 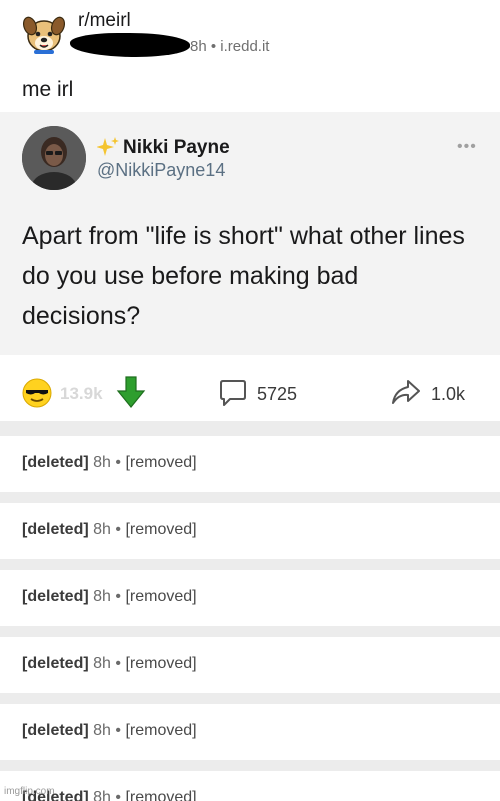 What do you see at coordinates (467, 146) in the screenshot?
I see `tweet-more-icon: •••` at bounding box center [467, 146].